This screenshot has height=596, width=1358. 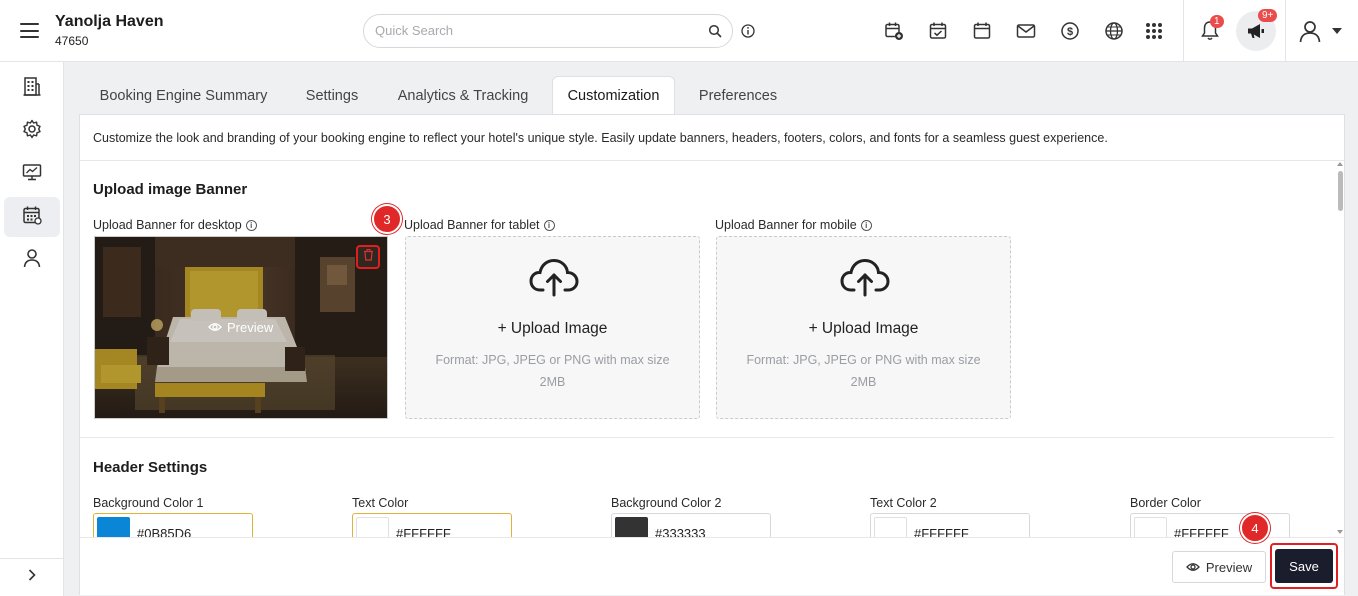 I want to click on trash-icon, so click(x=368, y=257).